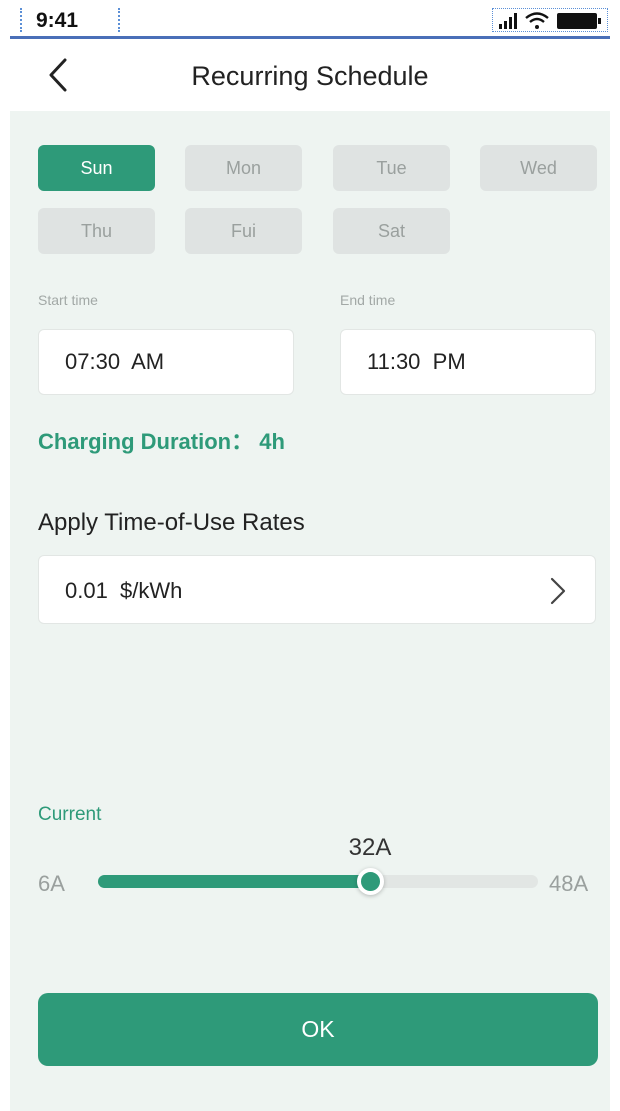  I want to click on day-sat-button: Sat, so click(391, 231).